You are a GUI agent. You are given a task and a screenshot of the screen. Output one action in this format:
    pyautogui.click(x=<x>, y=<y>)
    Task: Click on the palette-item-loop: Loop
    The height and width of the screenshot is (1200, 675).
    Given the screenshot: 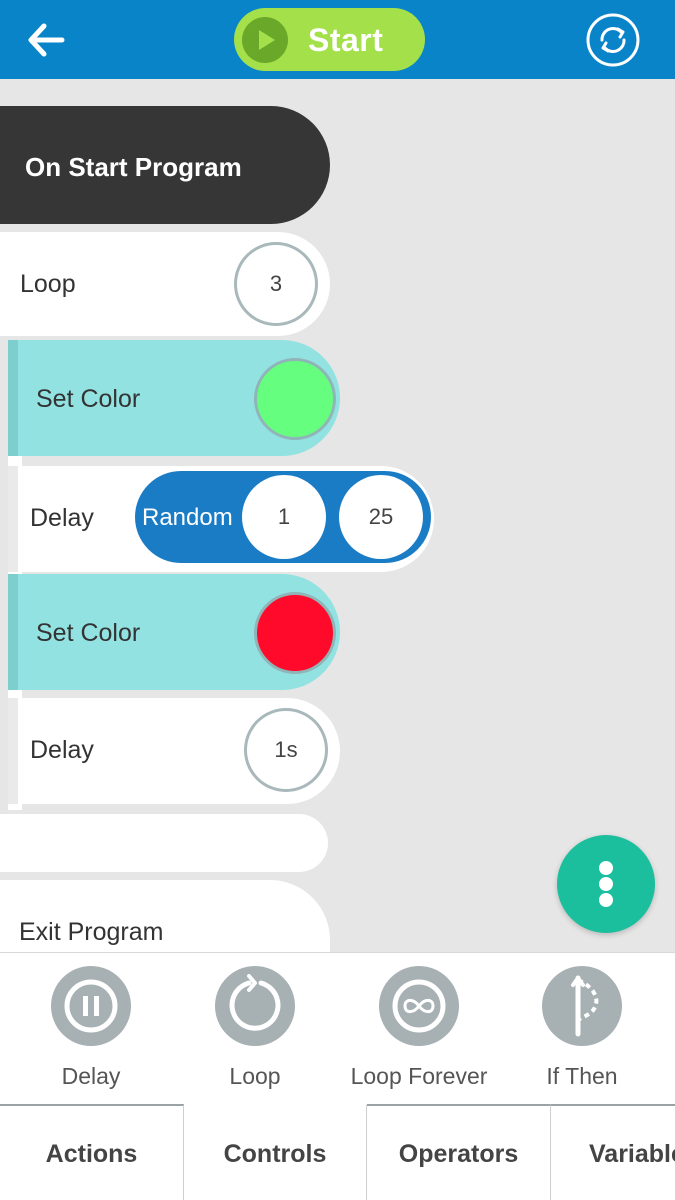 What is the action you would take?
    pyautogui.click(x=255, y=1029)
    